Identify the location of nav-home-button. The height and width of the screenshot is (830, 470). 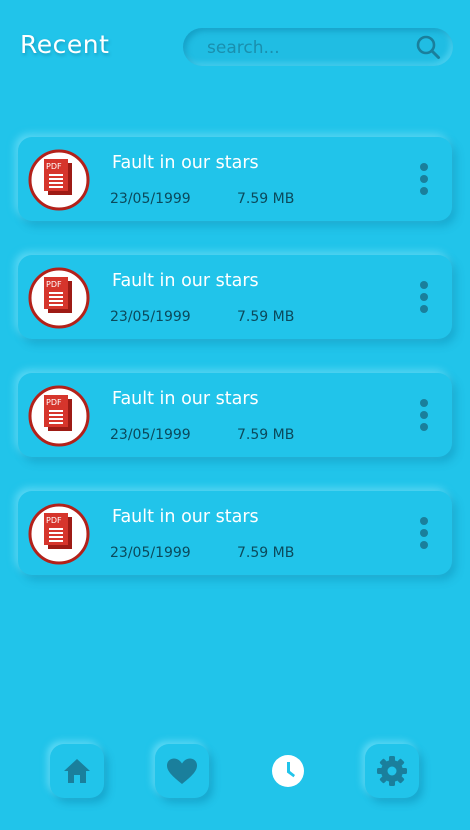
(77, 771).